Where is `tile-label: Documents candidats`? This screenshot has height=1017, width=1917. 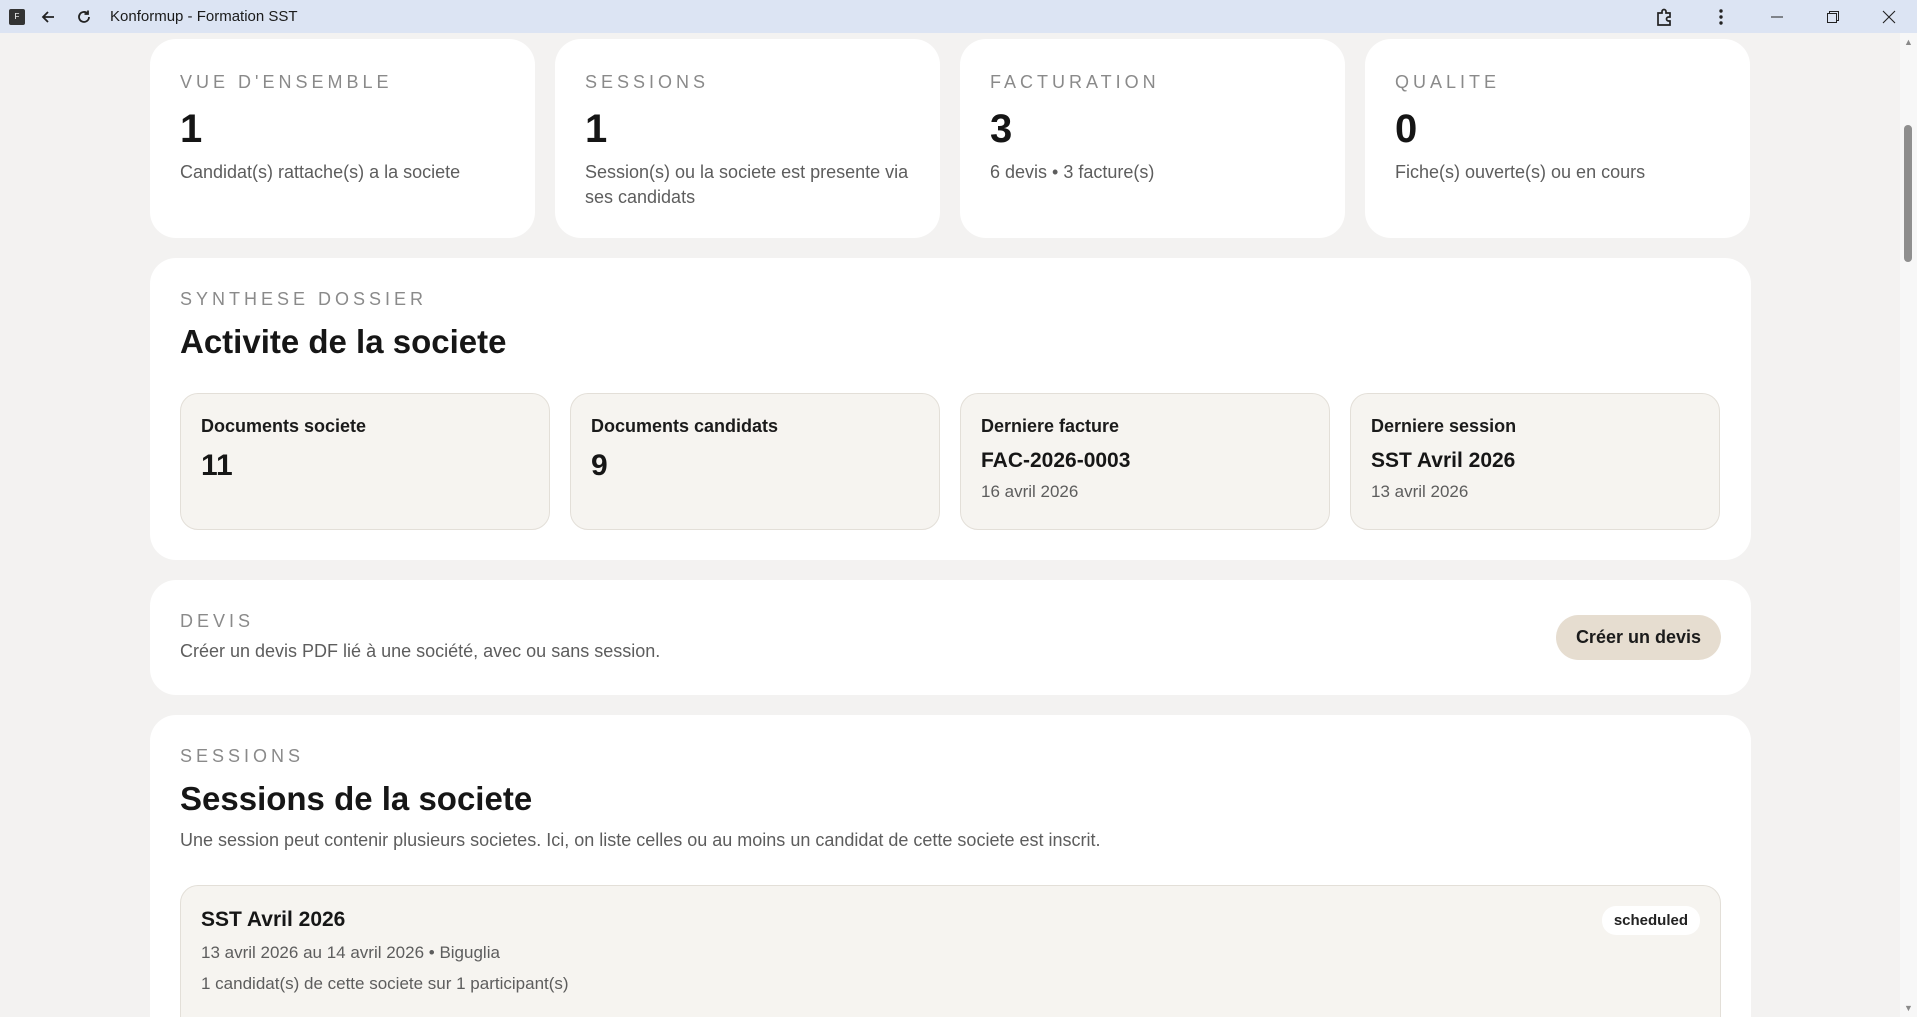 tile-label: Documents candidats is located at coordinates (685, 426).